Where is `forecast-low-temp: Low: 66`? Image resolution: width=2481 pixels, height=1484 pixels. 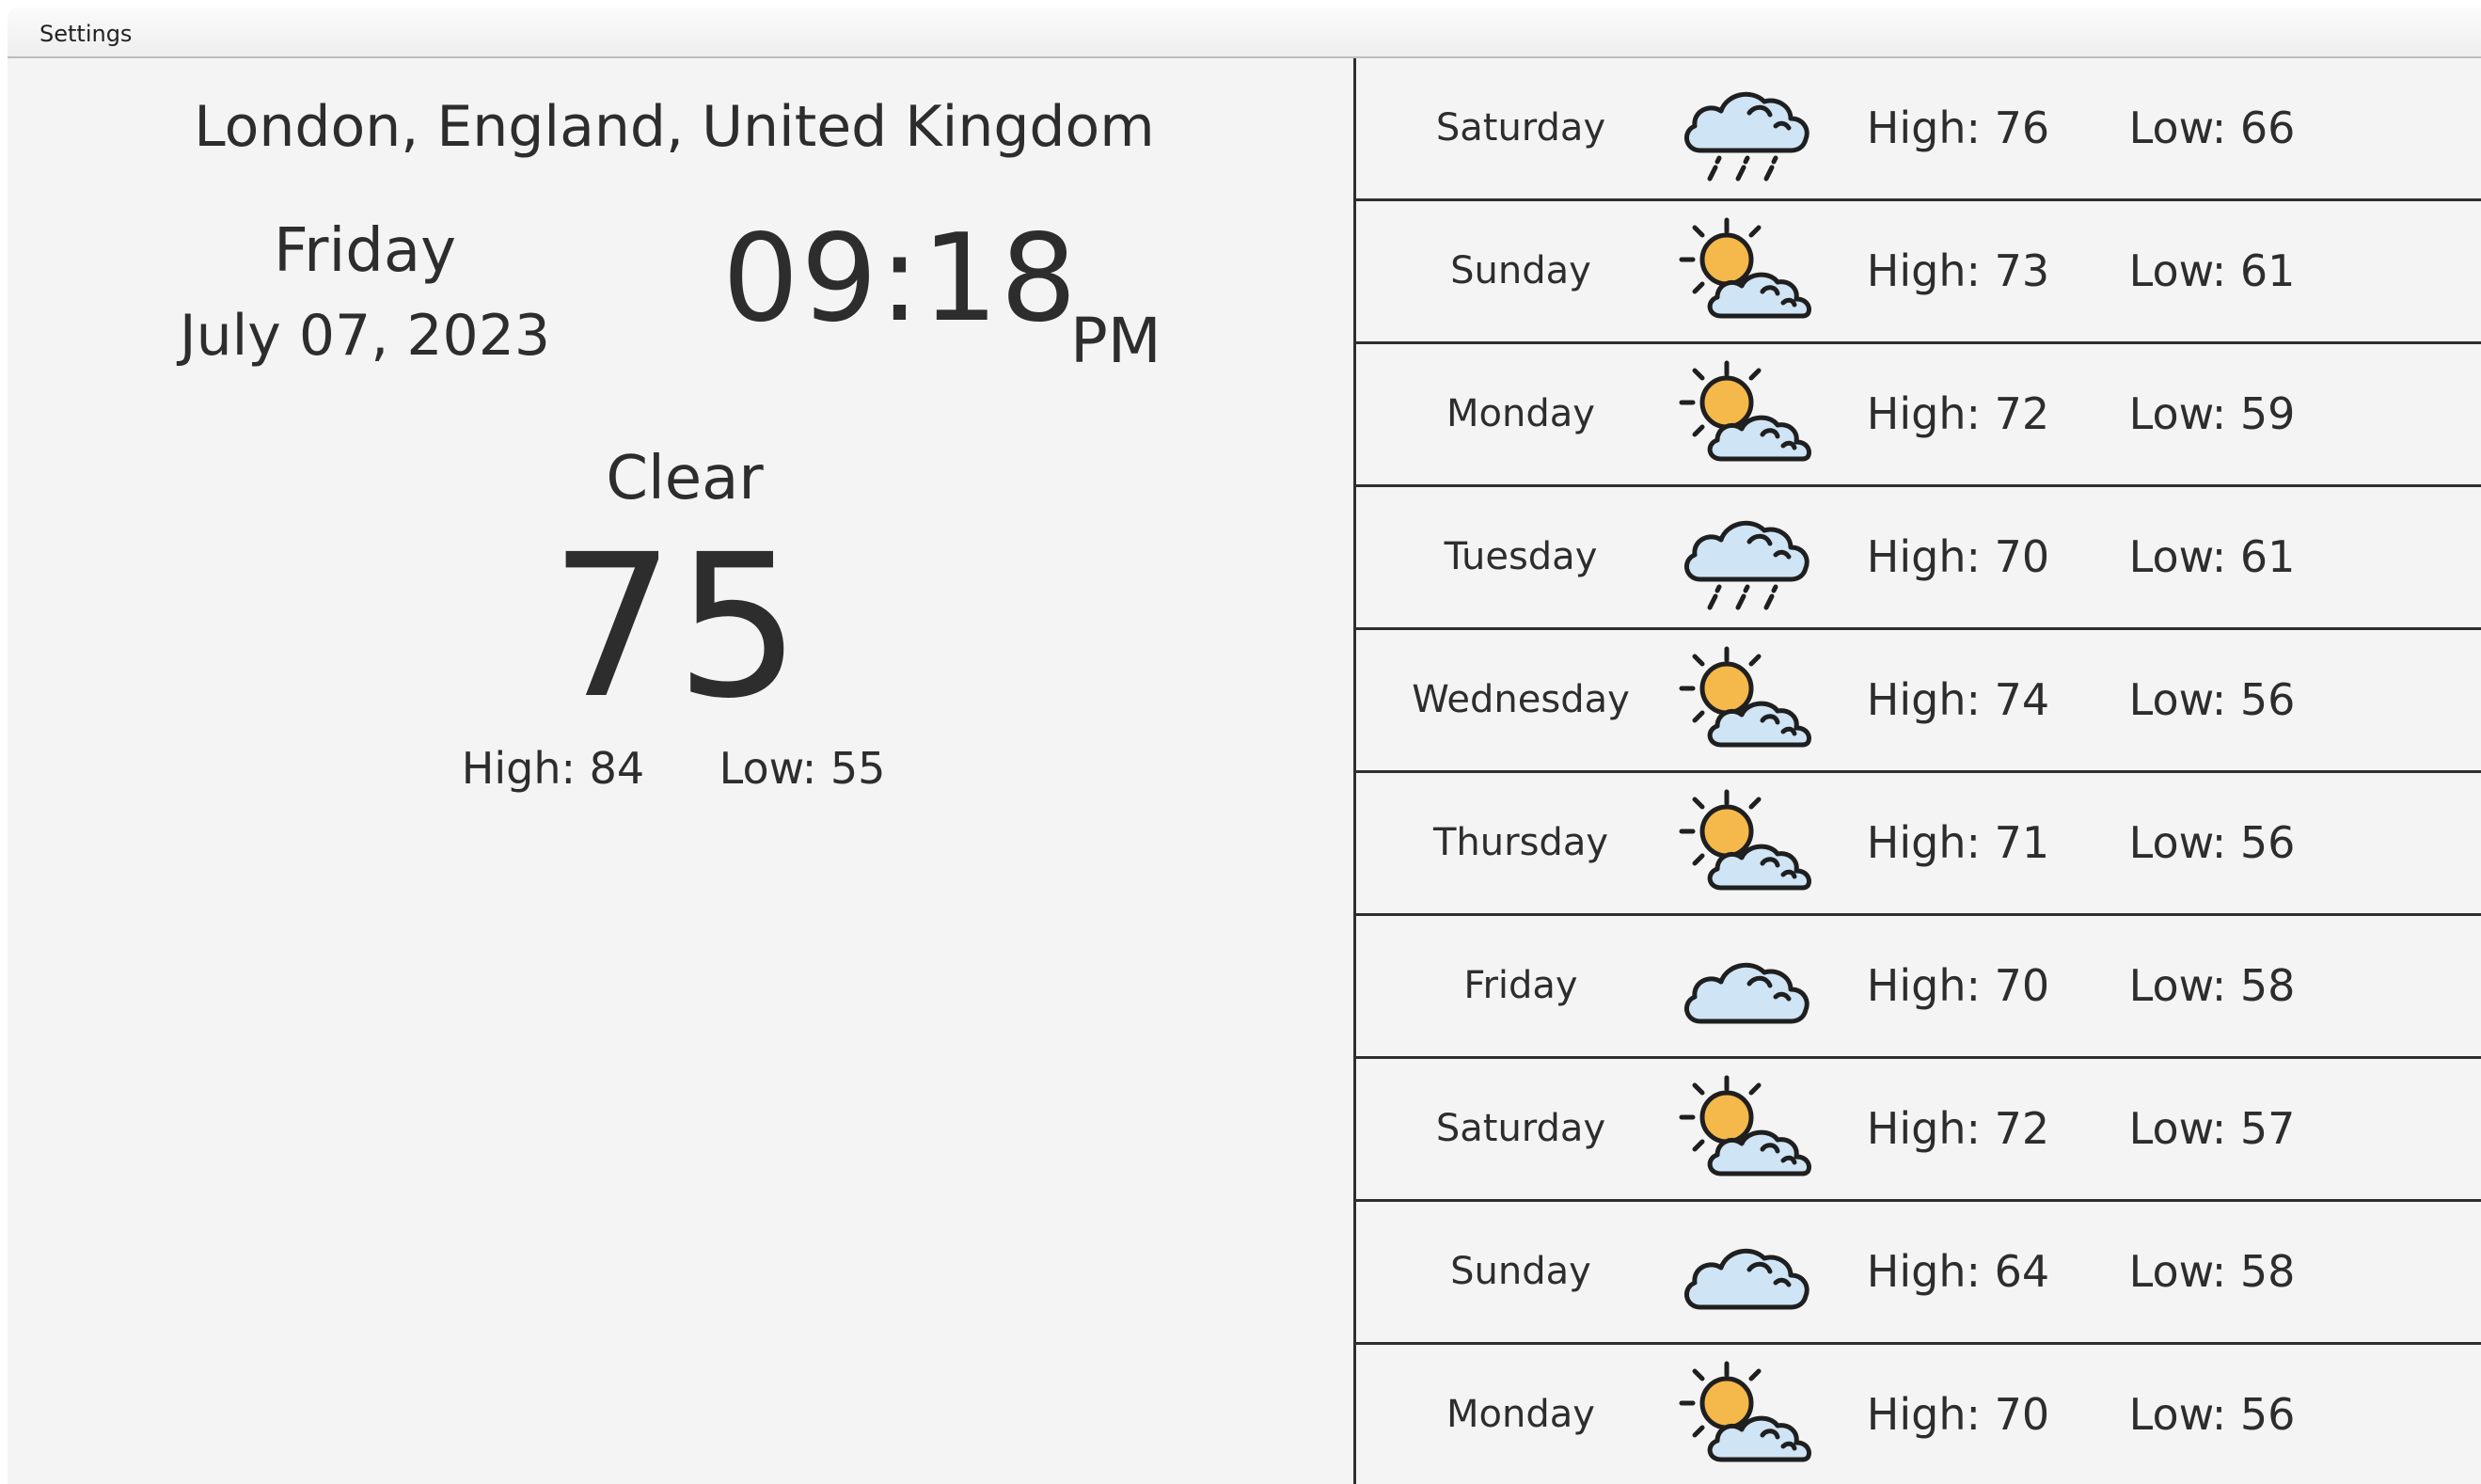
forecast-low-temp: Low: 66 is located at coordinates (2212, 128).